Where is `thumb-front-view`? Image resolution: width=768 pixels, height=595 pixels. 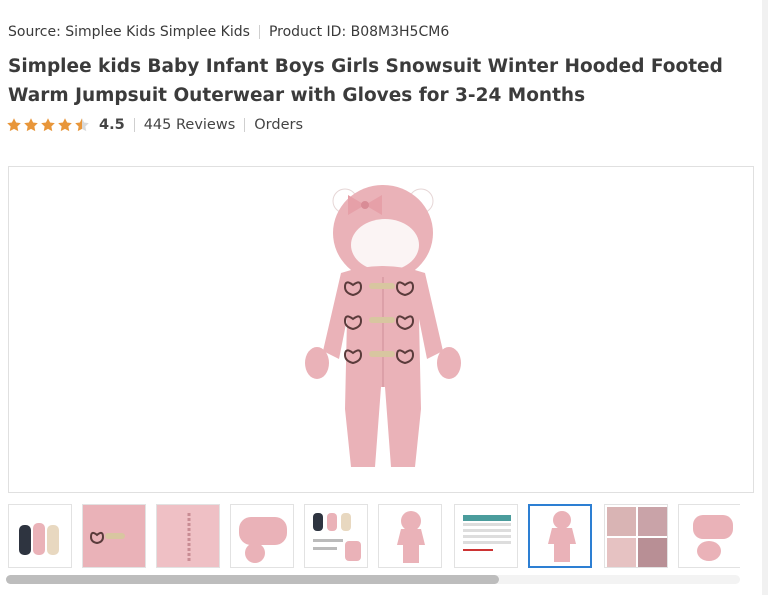
thumb-front-view is located at coordinates (410, 536).